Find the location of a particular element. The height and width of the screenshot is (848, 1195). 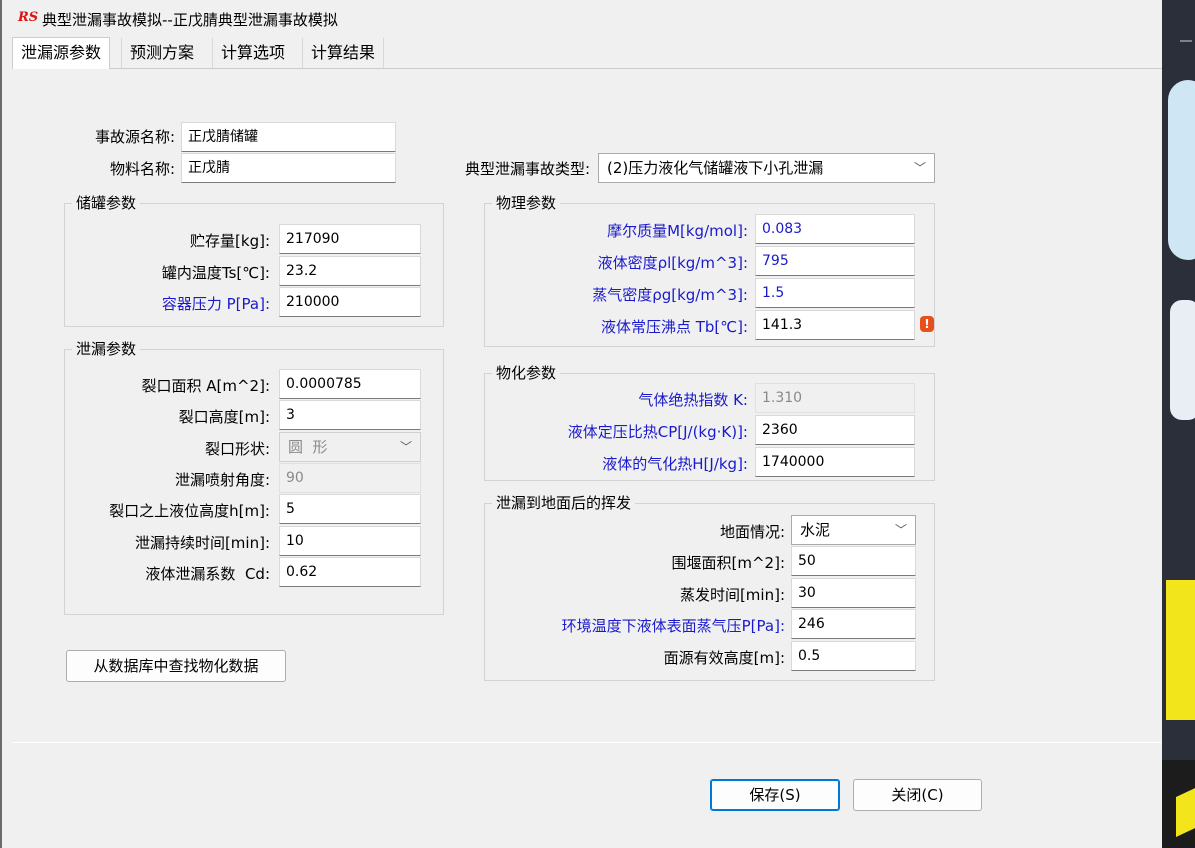

spray-angle-label: 泄漏喷射角度: is located at coordinates (222, 480).